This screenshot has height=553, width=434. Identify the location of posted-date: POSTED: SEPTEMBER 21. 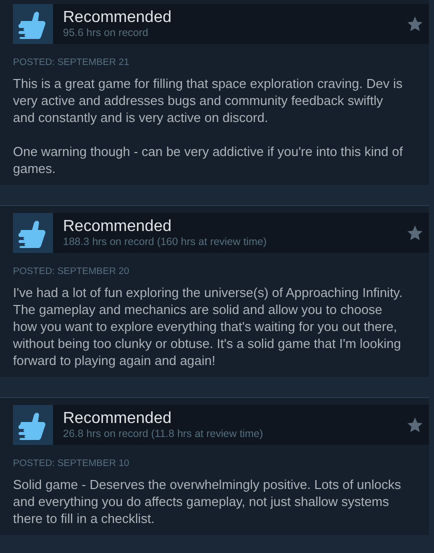
(71, 63).